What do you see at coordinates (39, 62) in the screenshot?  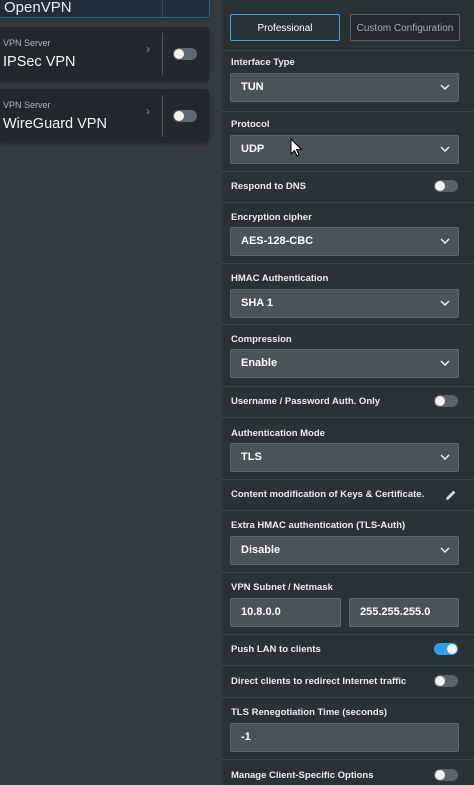 I see `vpn-card-title: IPSec VPN` at bounding box center [39, 62].